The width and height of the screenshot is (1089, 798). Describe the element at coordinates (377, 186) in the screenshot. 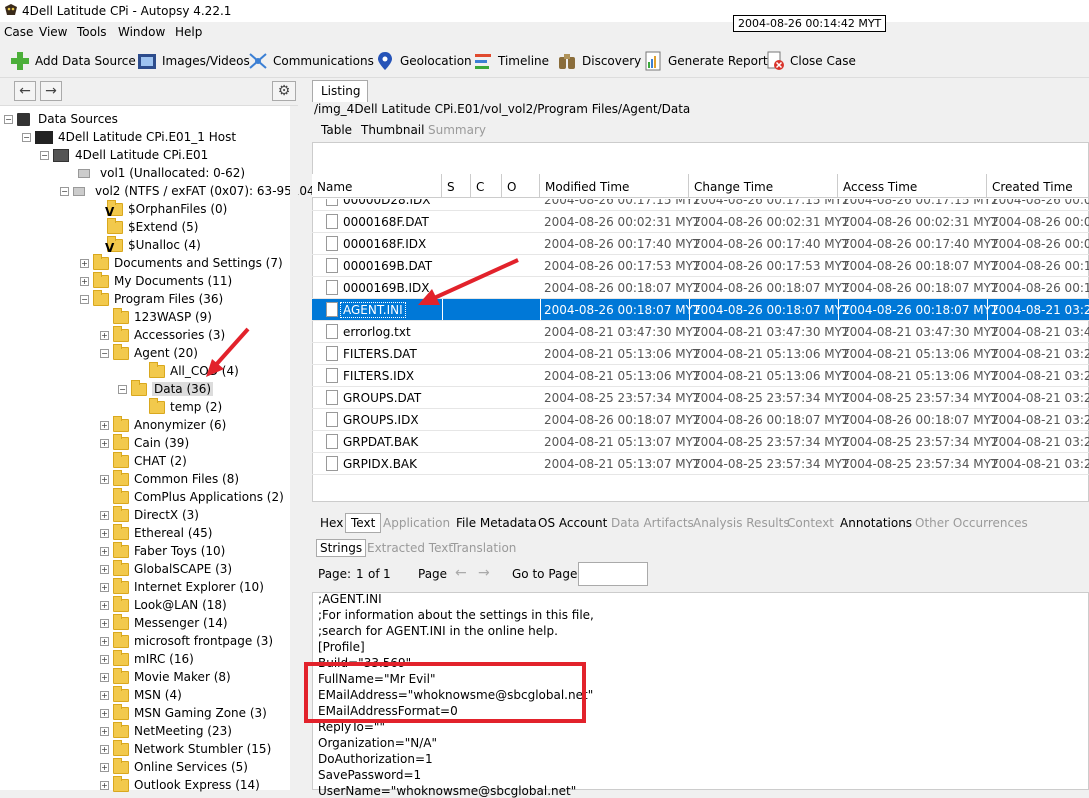

I see `column-header: Name` at that location.